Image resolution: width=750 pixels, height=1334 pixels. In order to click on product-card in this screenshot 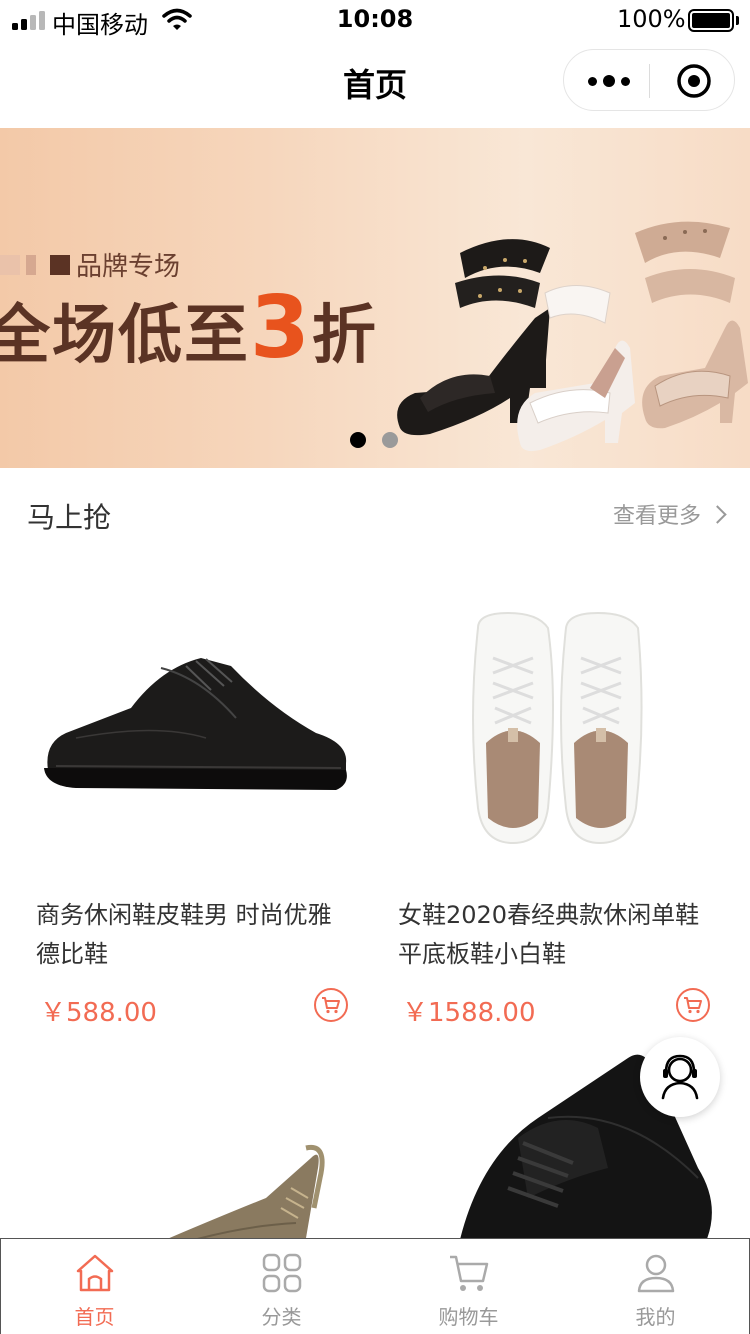, I will do `click(206, 1143)`.